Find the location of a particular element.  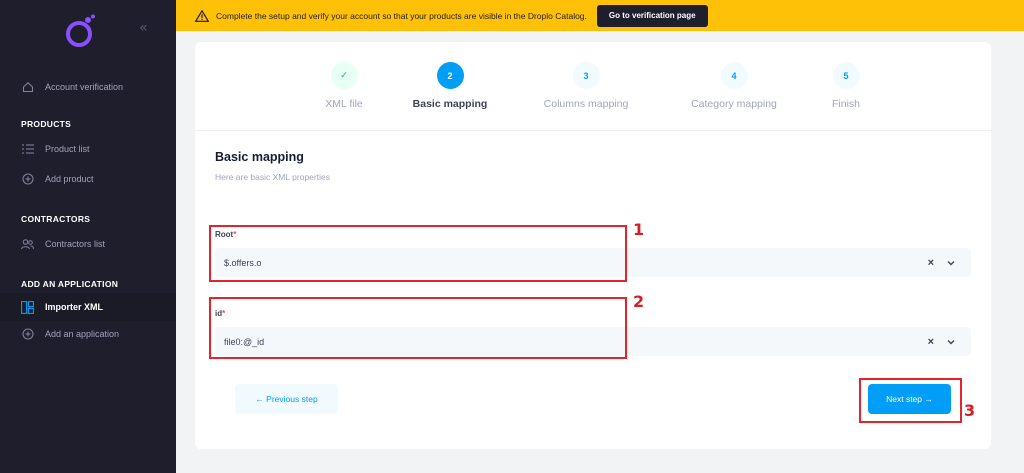

step-label: Basic mapping is located at coordinates (450, 104).